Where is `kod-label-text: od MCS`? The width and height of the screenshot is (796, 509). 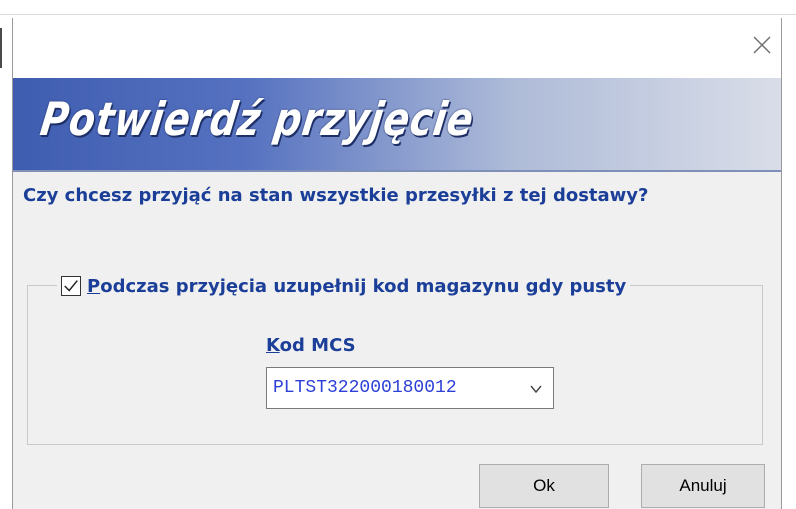 kod-label-text: od MCS is located at coordinates (317, 345).